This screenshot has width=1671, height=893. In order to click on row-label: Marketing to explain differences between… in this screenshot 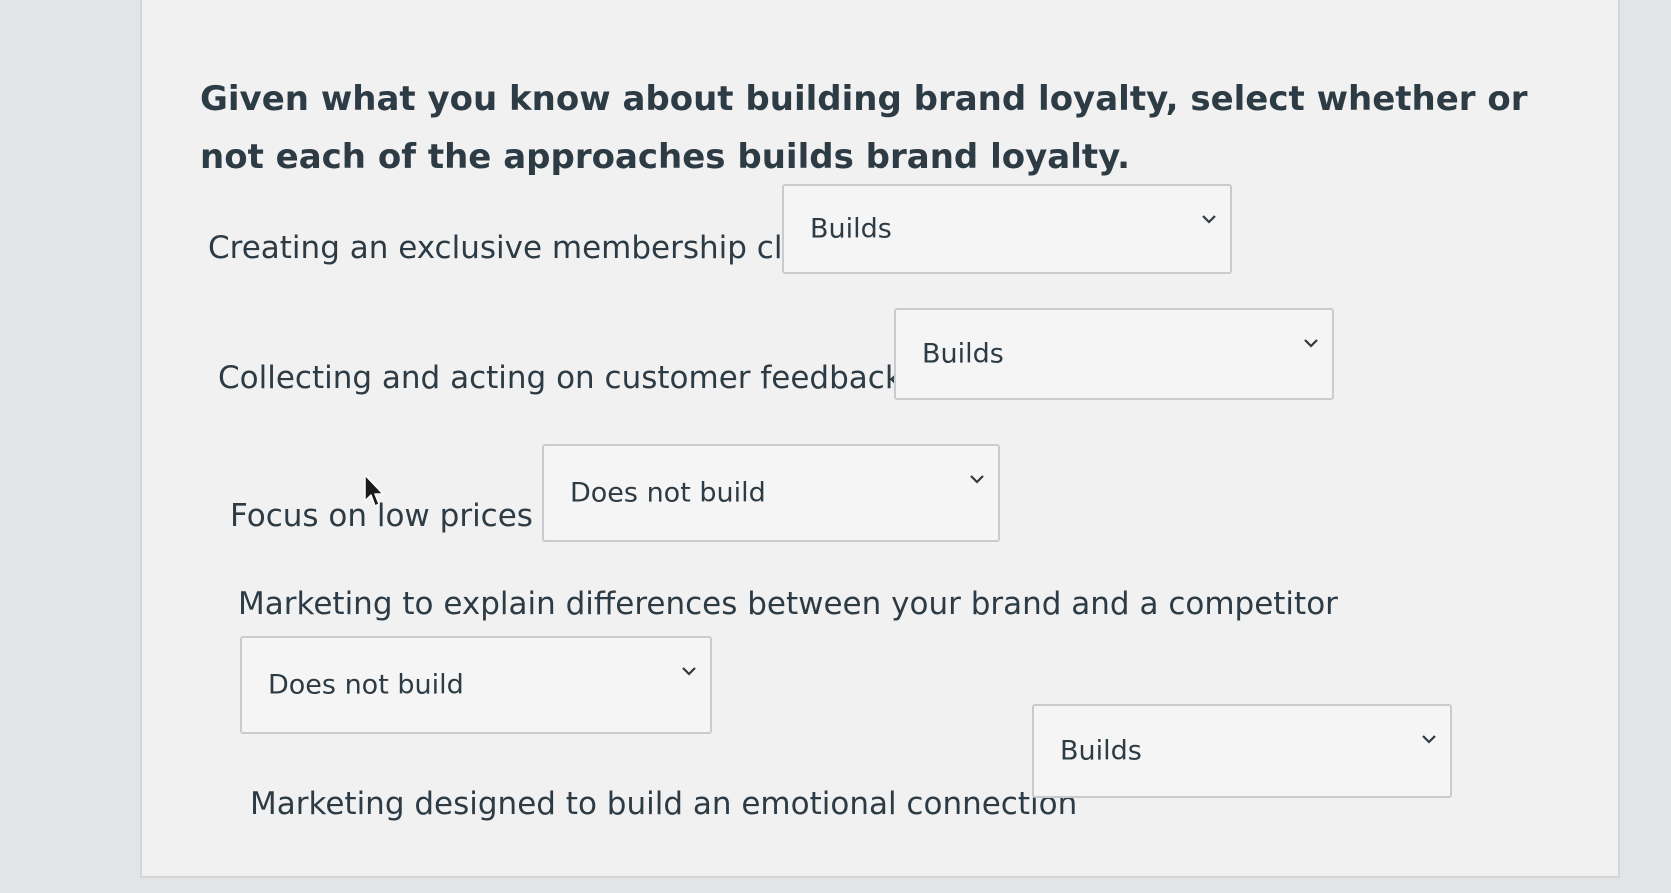, I will do `click(788, 604)`.